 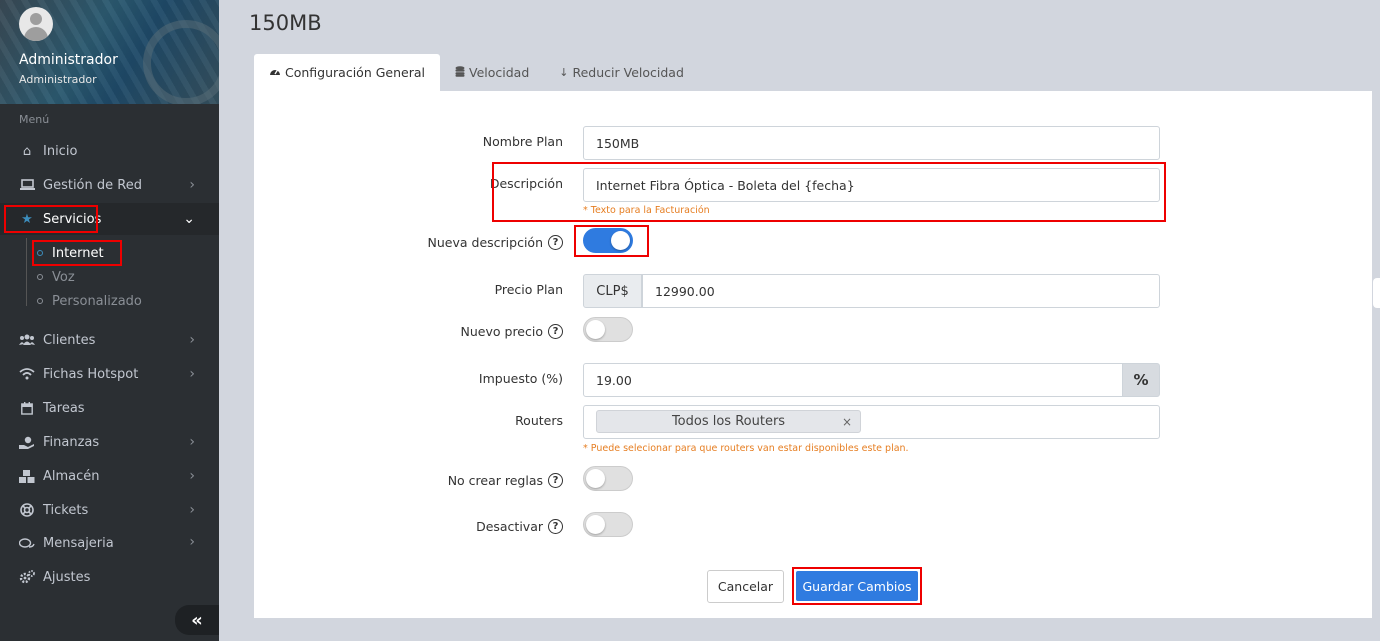 I want to click on sidebar-item-mensajeria: Mensajeria ›, so click(x=109, y=540).